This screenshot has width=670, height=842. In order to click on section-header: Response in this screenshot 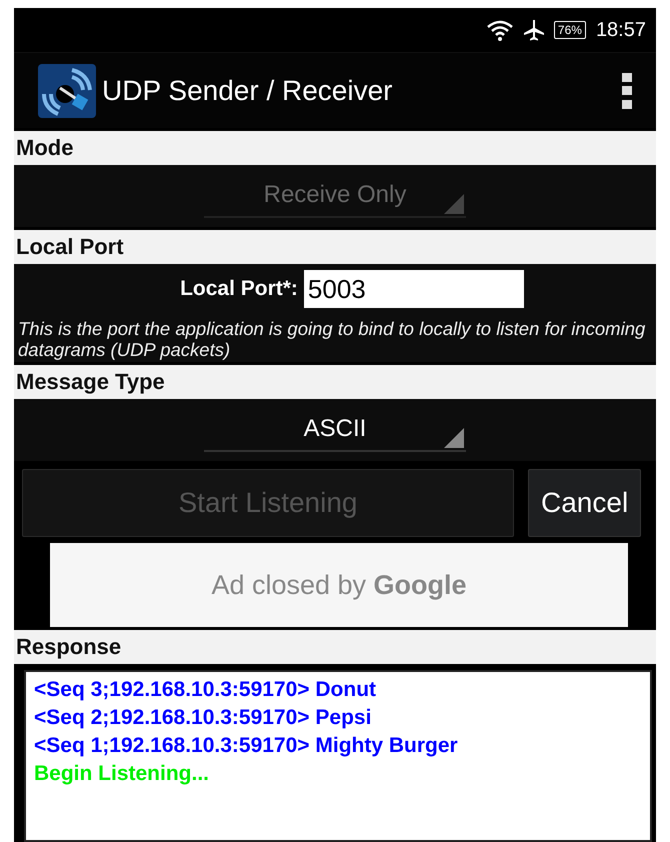, I will do `click(335, 647)`.